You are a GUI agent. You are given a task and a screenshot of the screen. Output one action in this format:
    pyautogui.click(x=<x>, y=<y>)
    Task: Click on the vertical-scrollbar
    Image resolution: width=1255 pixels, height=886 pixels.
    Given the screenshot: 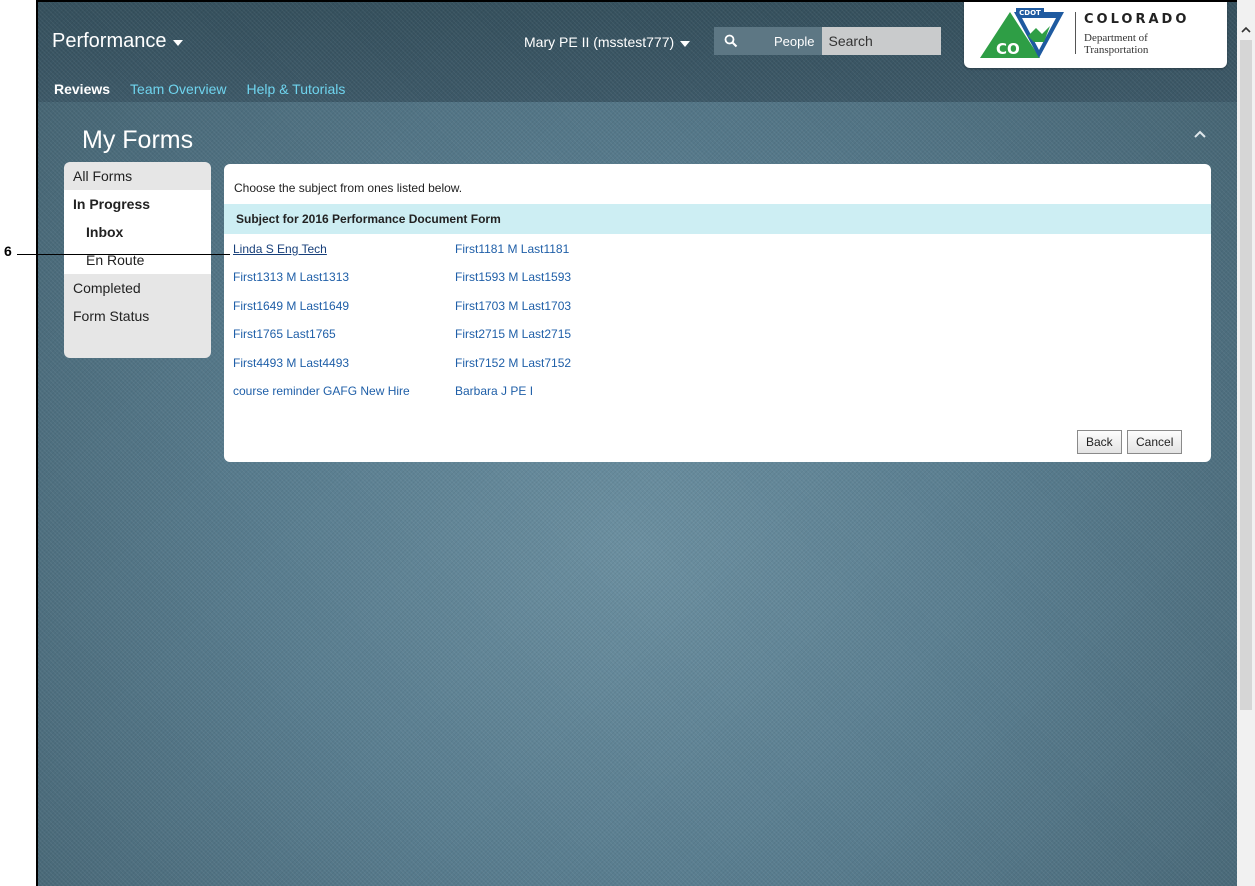 What is the action you would take?
    pyautogui.click(x=1246, y=443)
    